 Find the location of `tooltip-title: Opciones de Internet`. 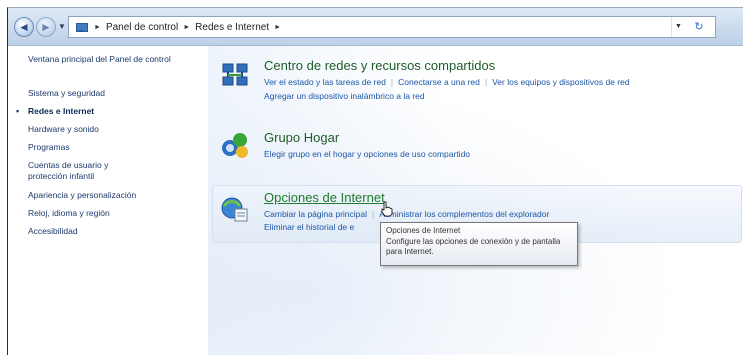

tooltip-title: Opciones de Internet is located at coordinates (423, 230).